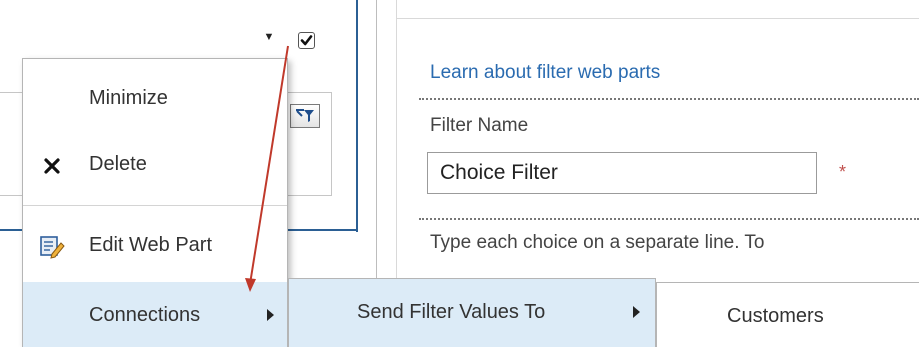 Image resolution: width=919 pixels, height=347 pixels. What do you see at coordinates (128, 98) in the screenshot?
I see `menu-item-label: Minimize` at bounding box center [128, 98].